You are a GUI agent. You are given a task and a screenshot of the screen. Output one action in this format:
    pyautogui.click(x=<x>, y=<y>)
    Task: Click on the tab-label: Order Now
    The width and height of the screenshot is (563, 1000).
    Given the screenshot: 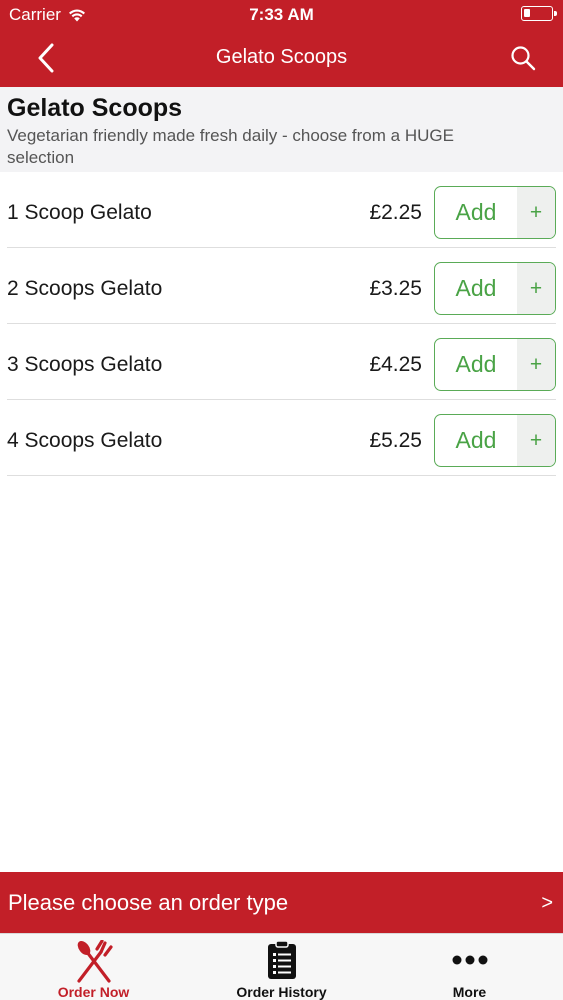 What is the action you would take?
    pyautogui.click(x=93, y=992)
    